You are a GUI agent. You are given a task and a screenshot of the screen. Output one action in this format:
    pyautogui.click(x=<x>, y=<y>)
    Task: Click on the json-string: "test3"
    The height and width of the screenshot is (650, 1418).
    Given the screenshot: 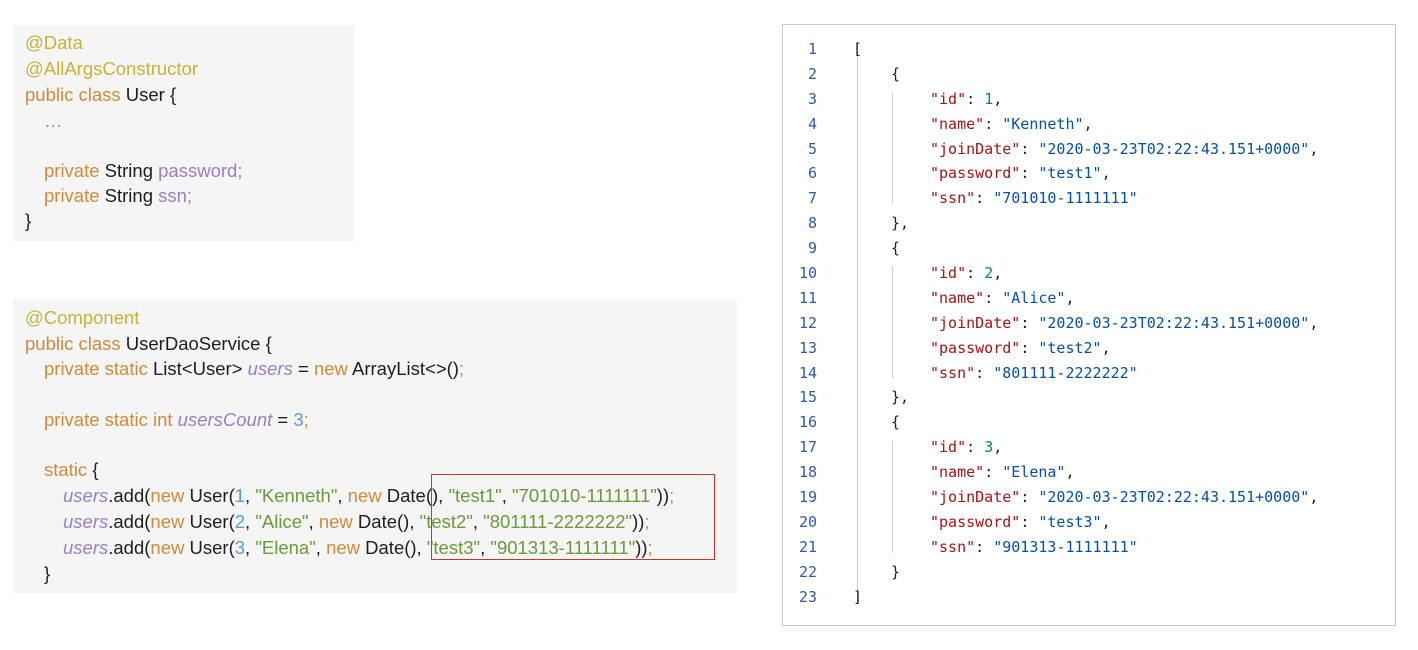 What is the action you would take?
    pyautogui.click(x=1070, y=521)
    